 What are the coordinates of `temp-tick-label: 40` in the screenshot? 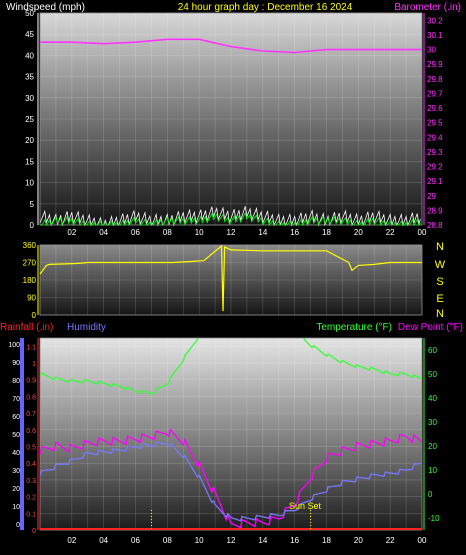 It's located at (432, 398).